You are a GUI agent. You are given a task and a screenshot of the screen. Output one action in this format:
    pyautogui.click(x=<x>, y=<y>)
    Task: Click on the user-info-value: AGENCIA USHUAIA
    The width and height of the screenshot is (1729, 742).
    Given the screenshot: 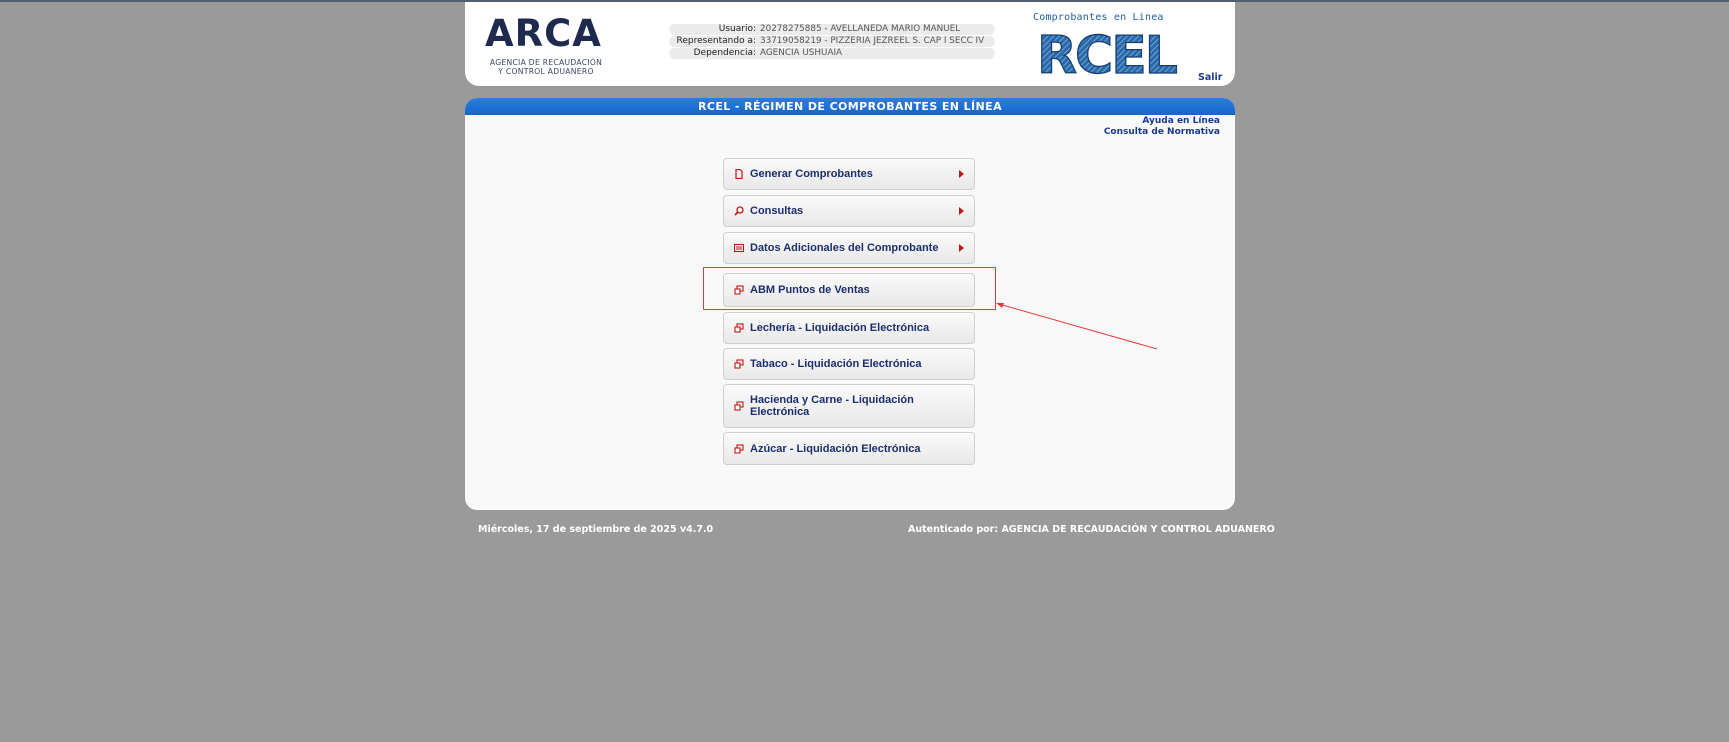 What is the action you would take?
    pyautogui.click(x=801, y=53)
    